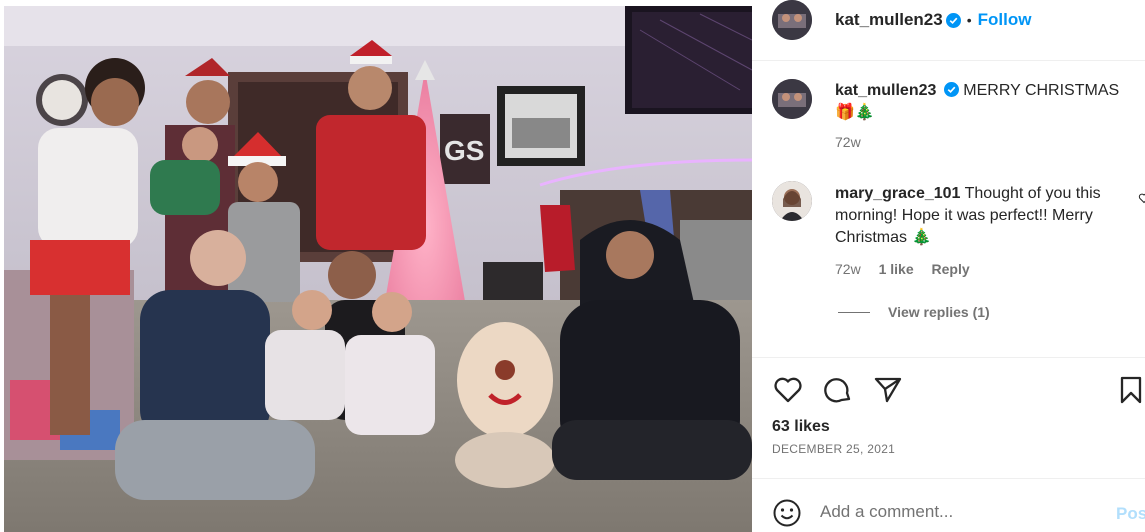 This screenshot has width=1145, height=532. Describe the element at coordinates (939, 312) in the screenshot. I see `view-replies-label: View replies (1)` at that location.